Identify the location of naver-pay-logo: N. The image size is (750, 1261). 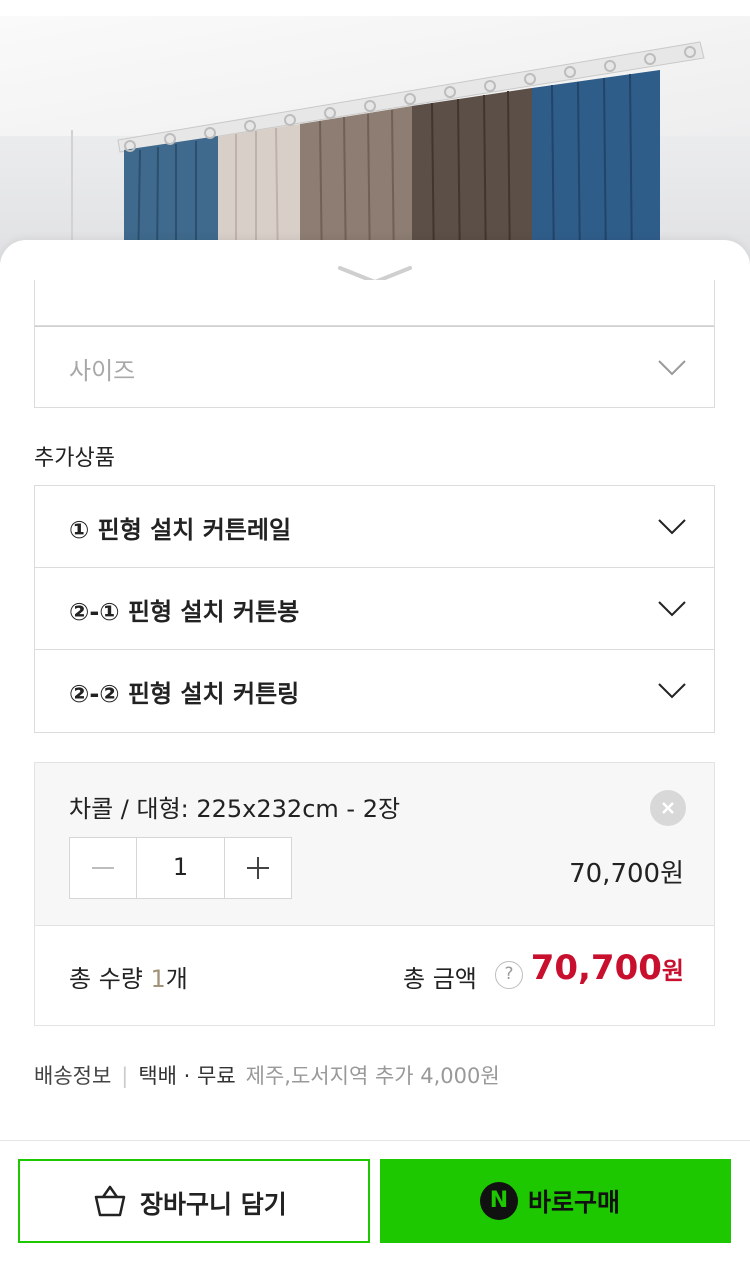
(499, 1201).